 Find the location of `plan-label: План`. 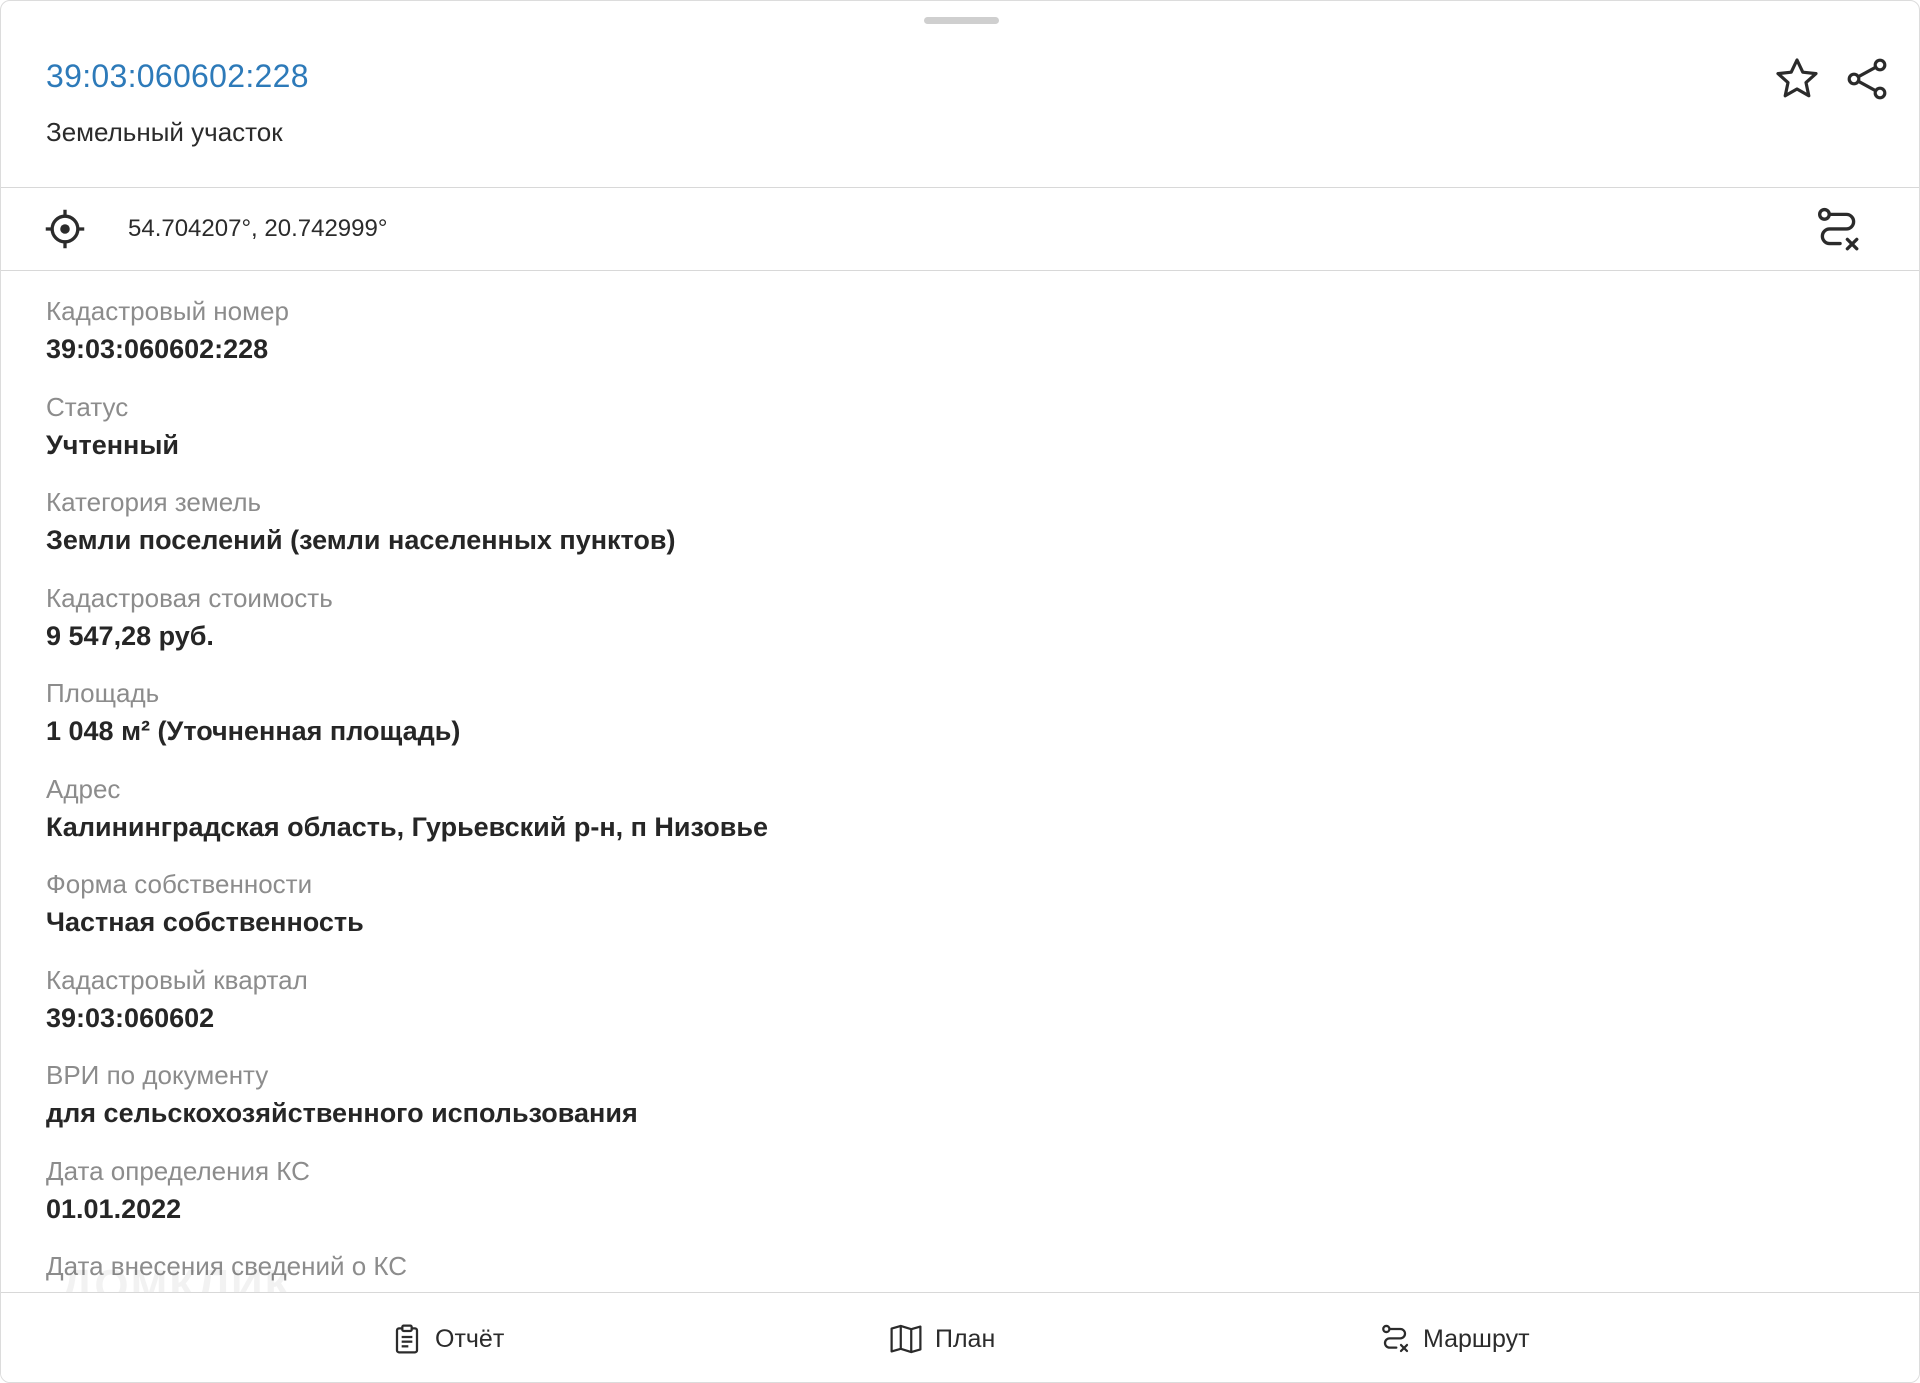

plan-label: План is located at coordinates (965, 1338).